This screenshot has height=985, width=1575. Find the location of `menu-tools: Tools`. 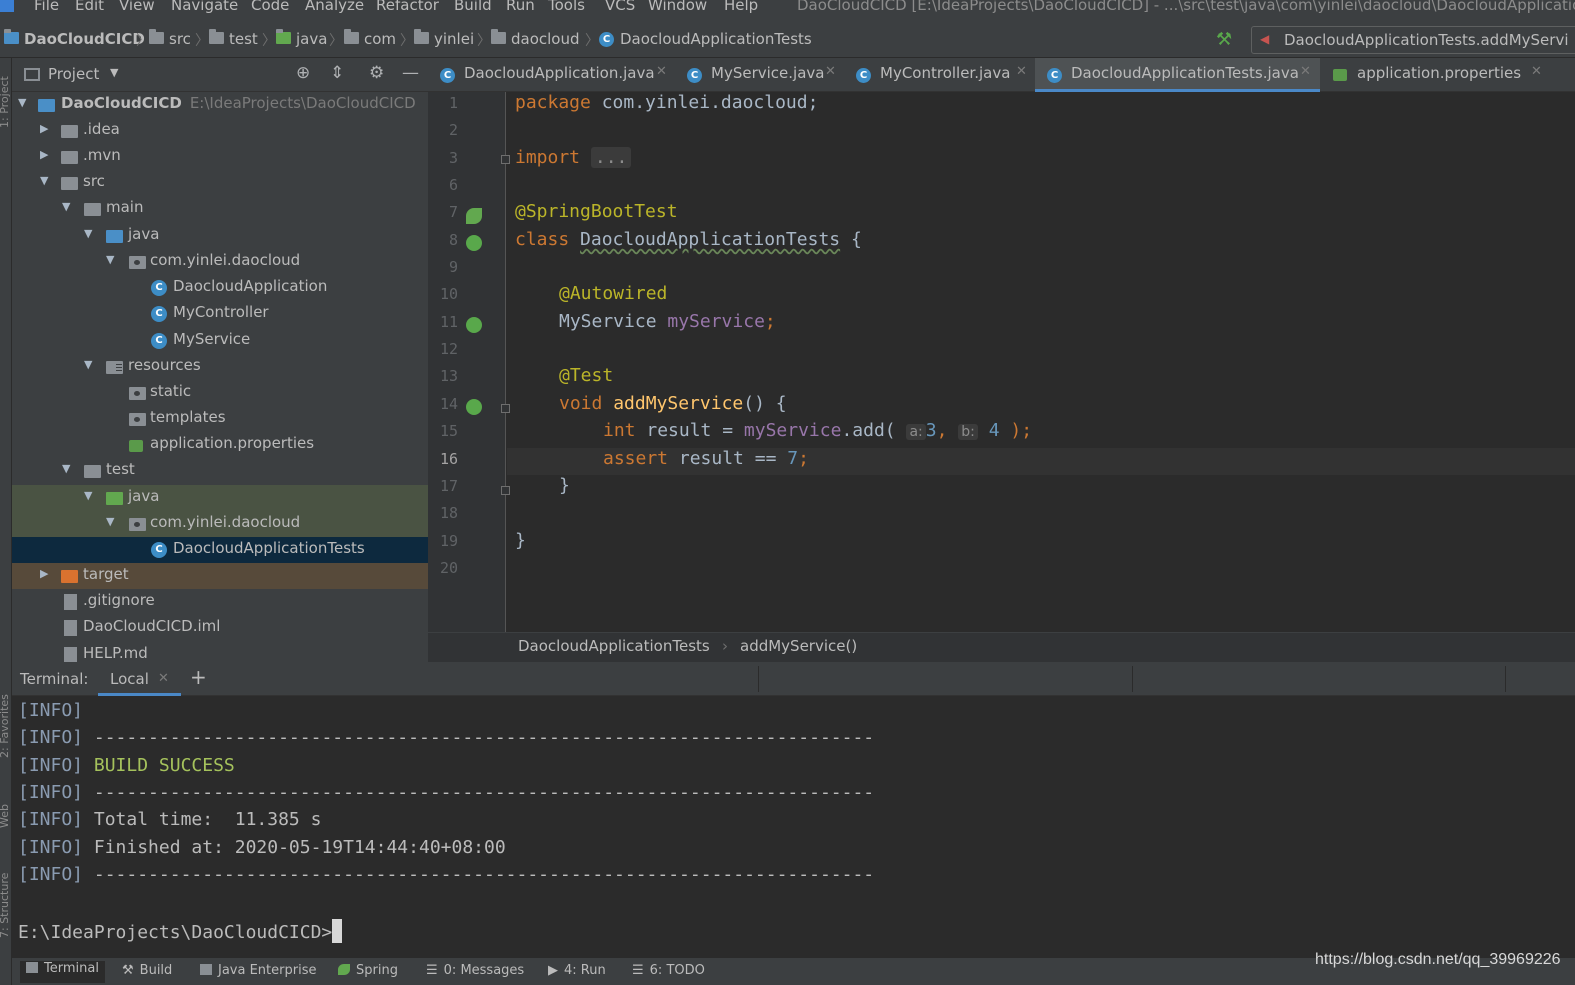

menu-tools: Tools is located at coordinates (566, 7).